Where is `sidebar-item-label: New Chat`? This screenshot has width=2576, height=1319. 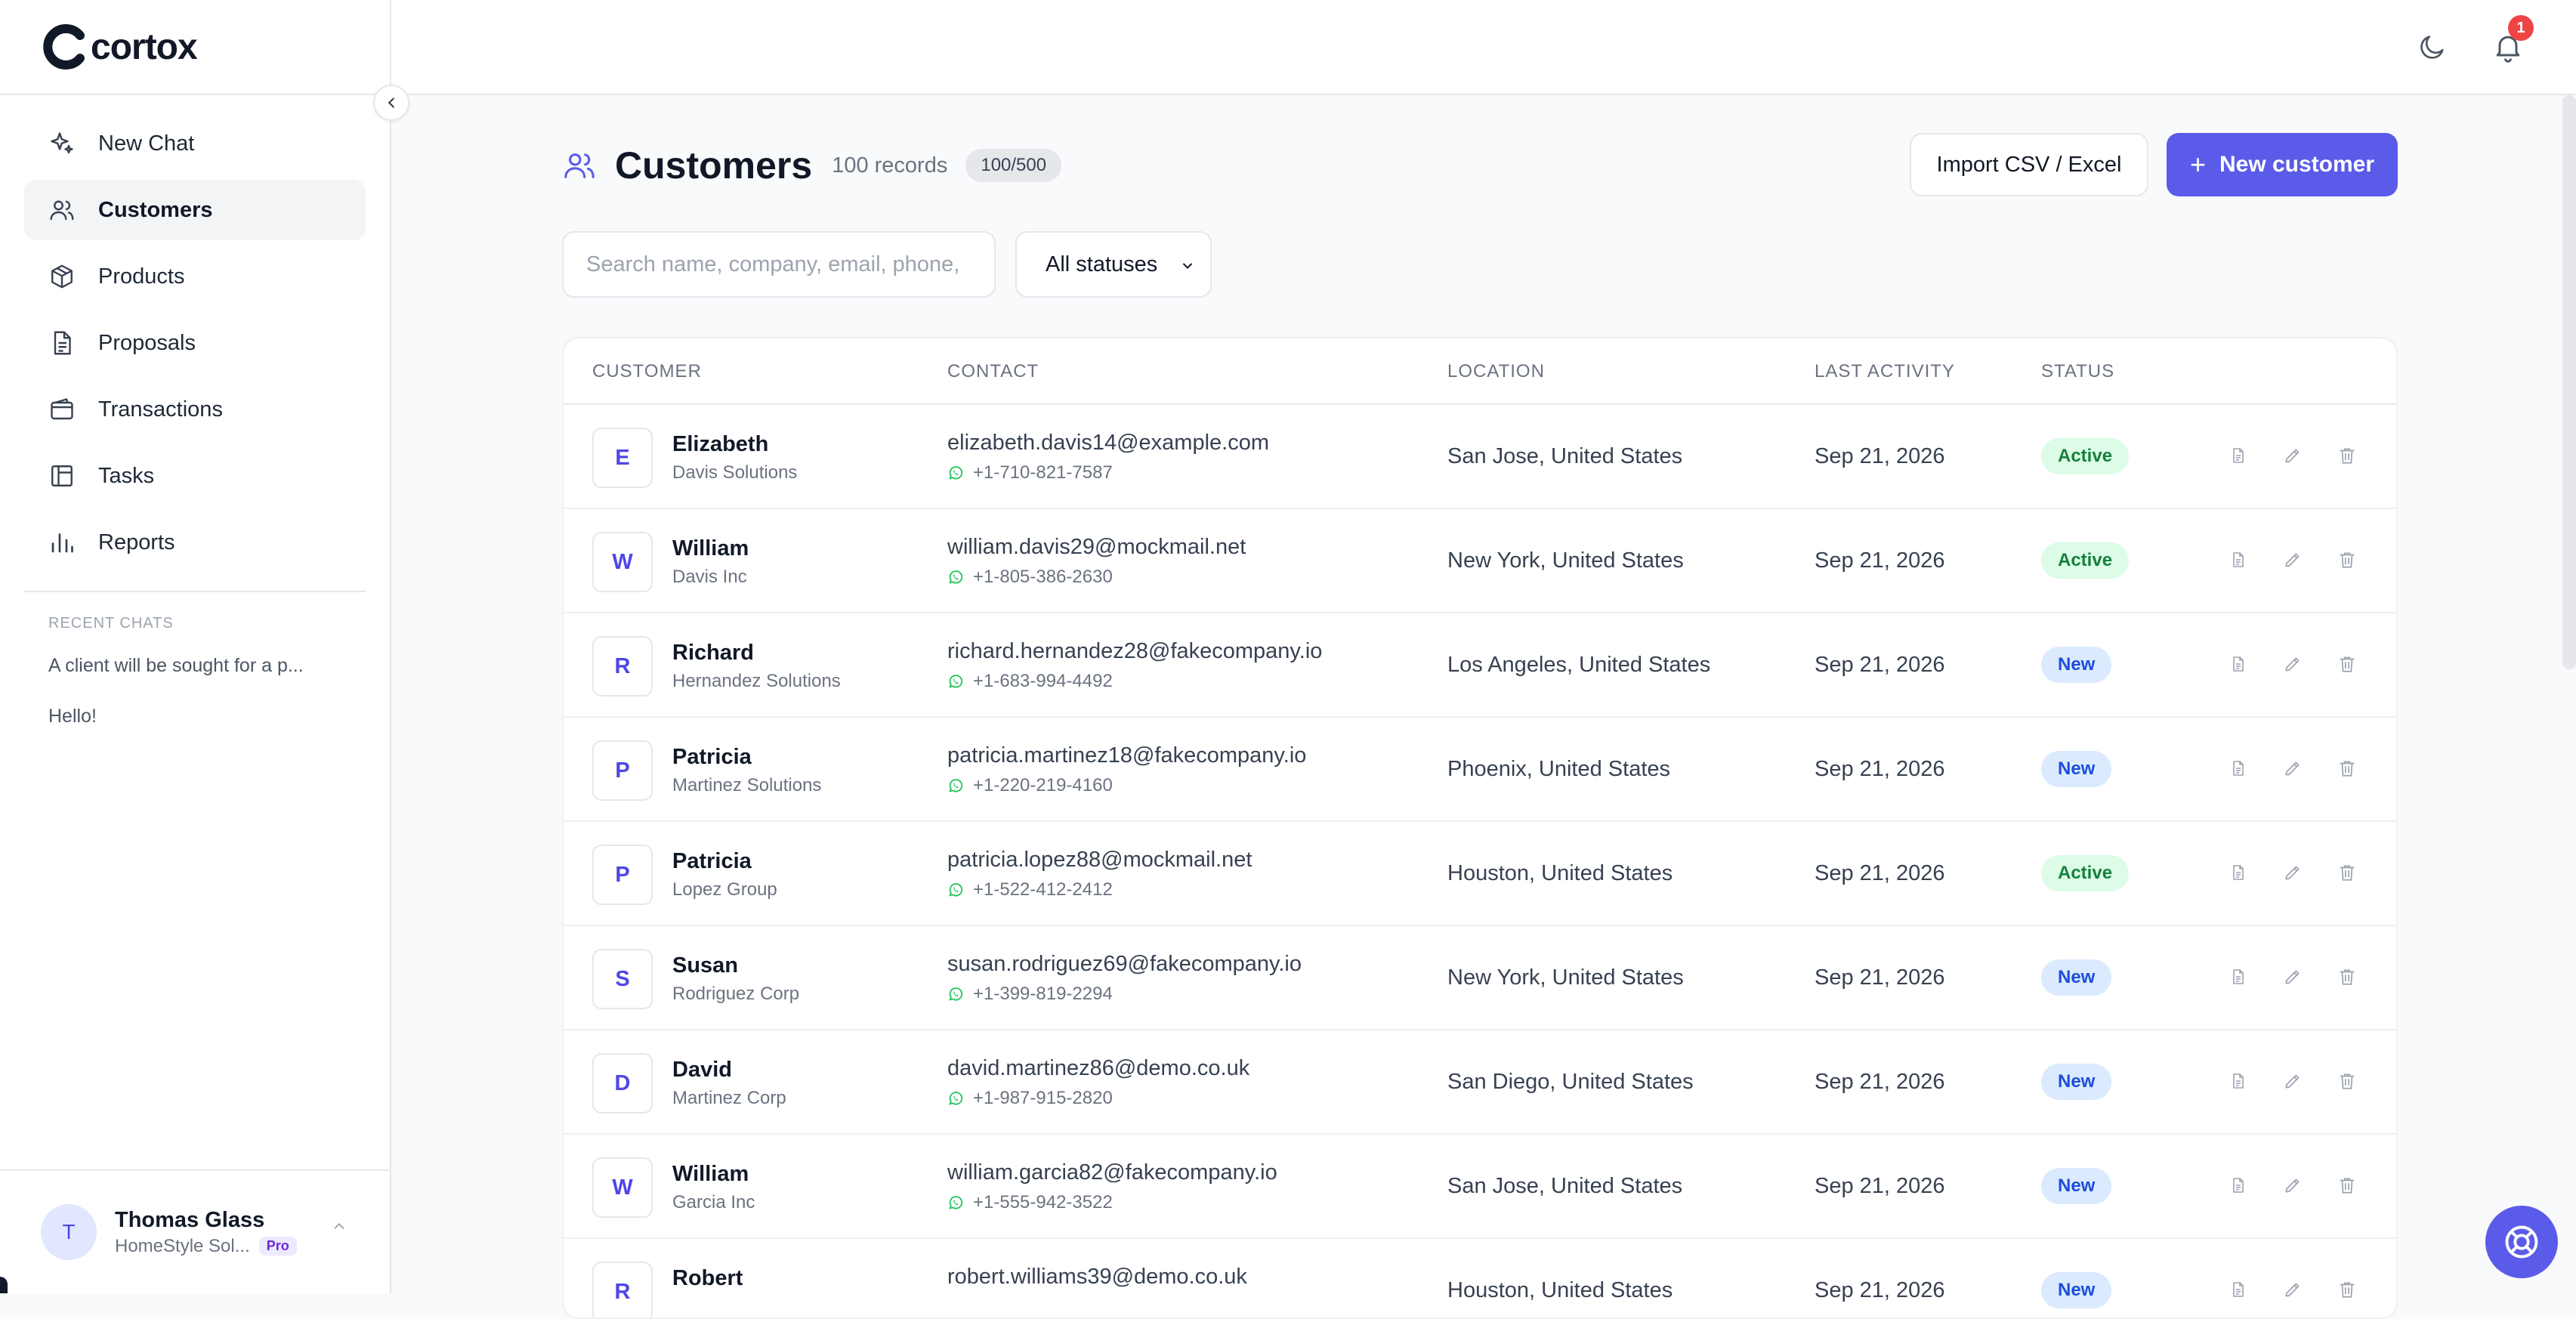
sidebar-item-label: New Chat is located at coordinates (146, 143).